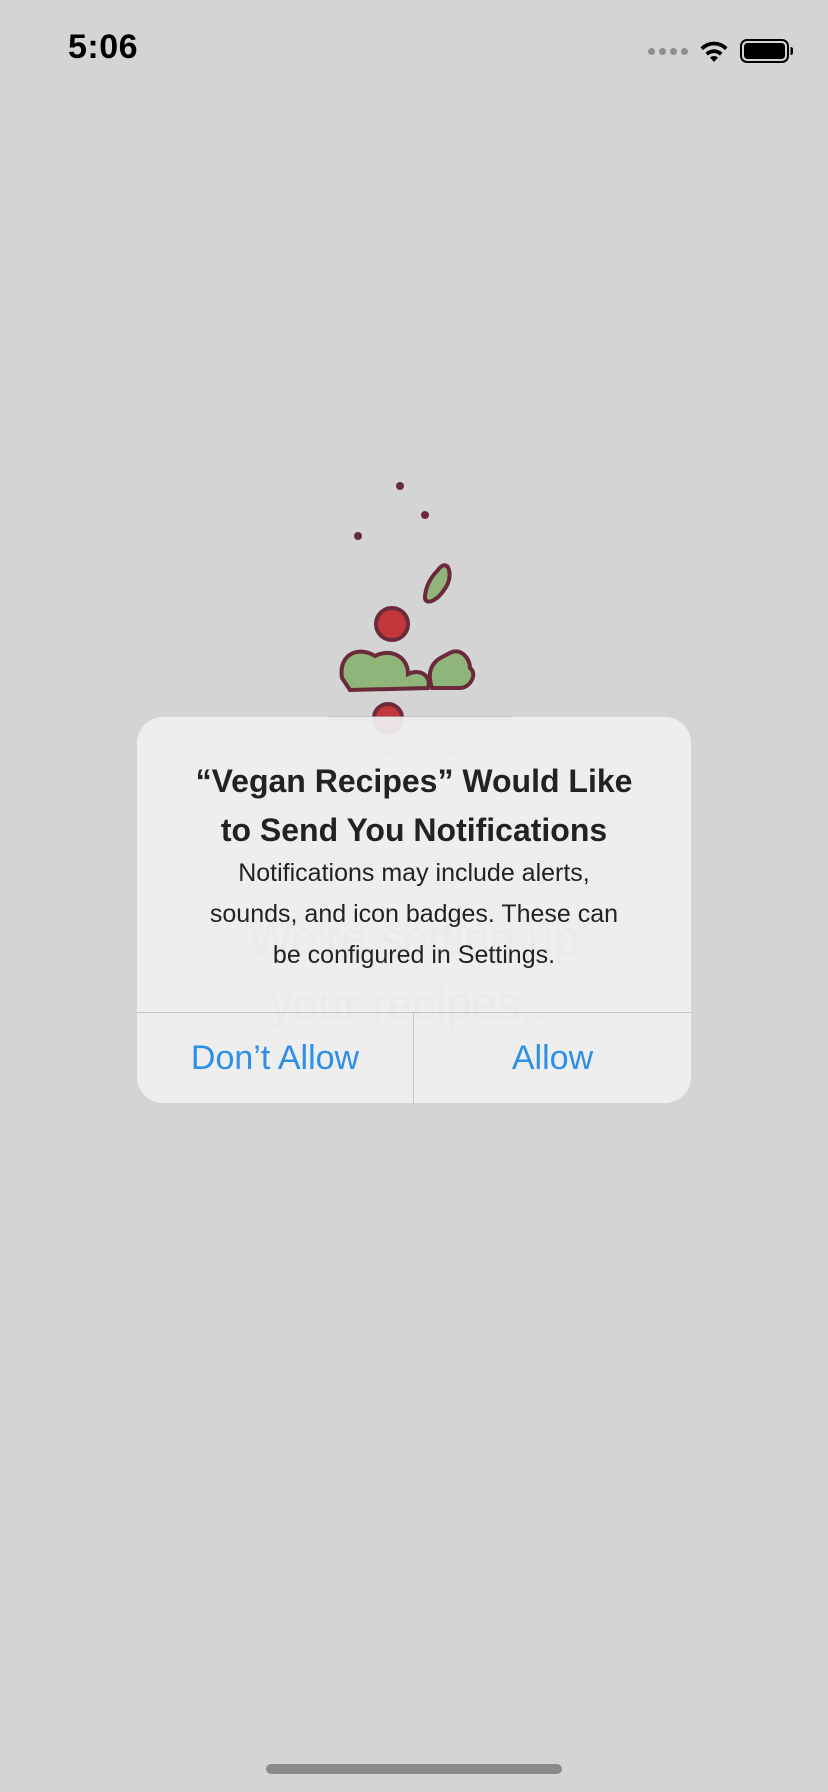 The width and height of the screenshot is (828, 1792). What do you see at coordinates (420, 620) in the screenshot?
I see `salad-bowl-icon` at bounding box center [420, 620].